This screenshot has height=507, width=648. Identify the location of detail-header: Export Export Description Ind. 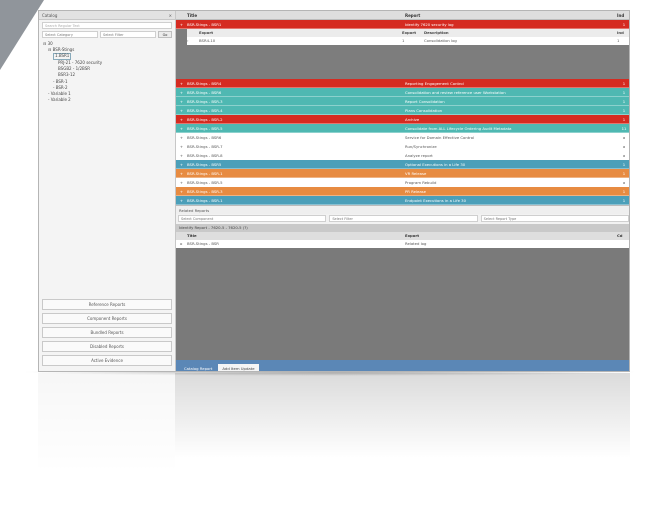
(408, 33).